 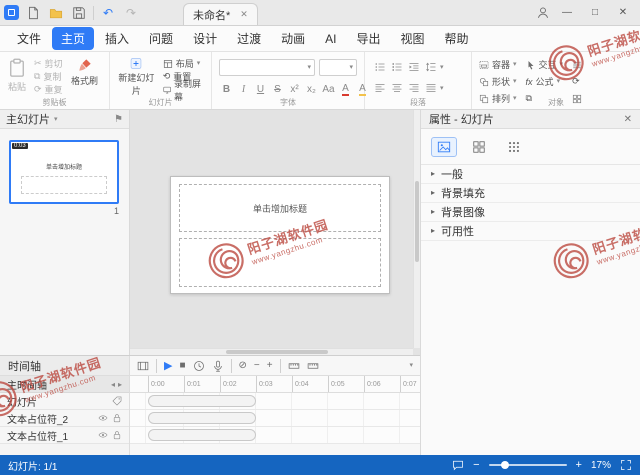 I want to click on account-icon, so click(x=543, y=13).